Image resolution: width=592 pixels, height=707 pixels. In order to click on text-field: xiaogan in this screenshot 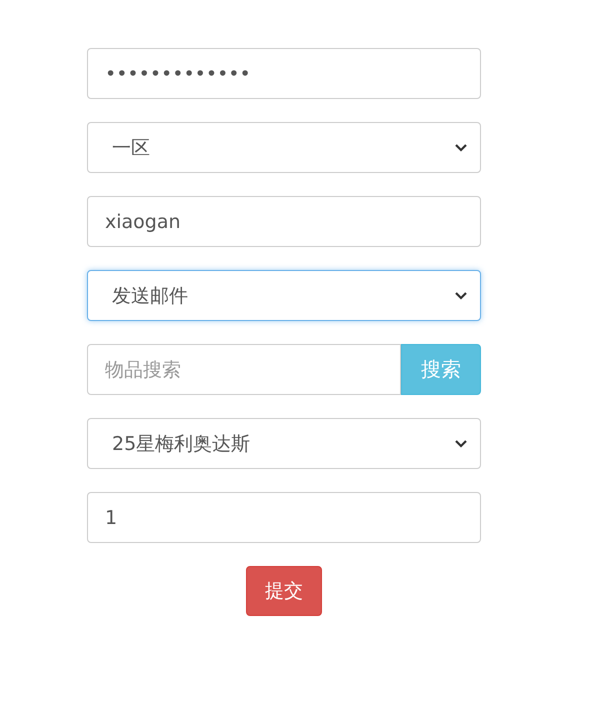, I will do `click(284, 221)`.